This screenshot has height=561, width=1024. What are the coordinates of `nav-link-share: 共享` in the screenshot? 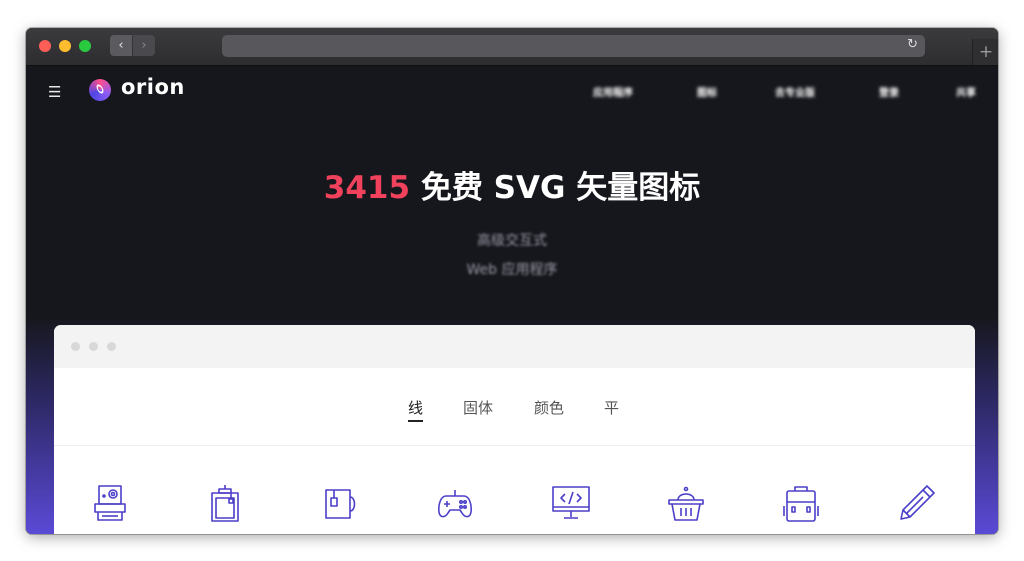 It's located at (966, 91).